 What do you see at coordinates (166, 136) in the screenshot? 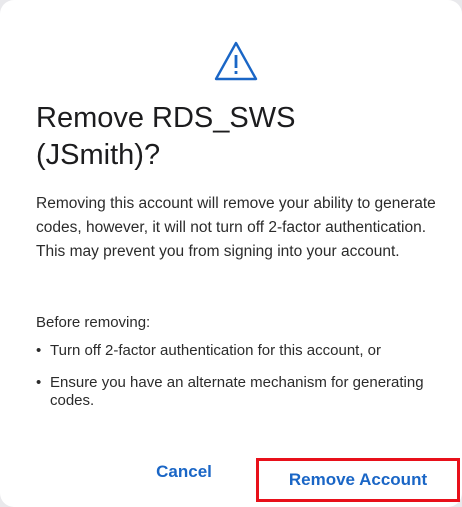
I see `dialog-title: Remove RDS_SWS (JSmith)?` at bounding box center [166, 136].